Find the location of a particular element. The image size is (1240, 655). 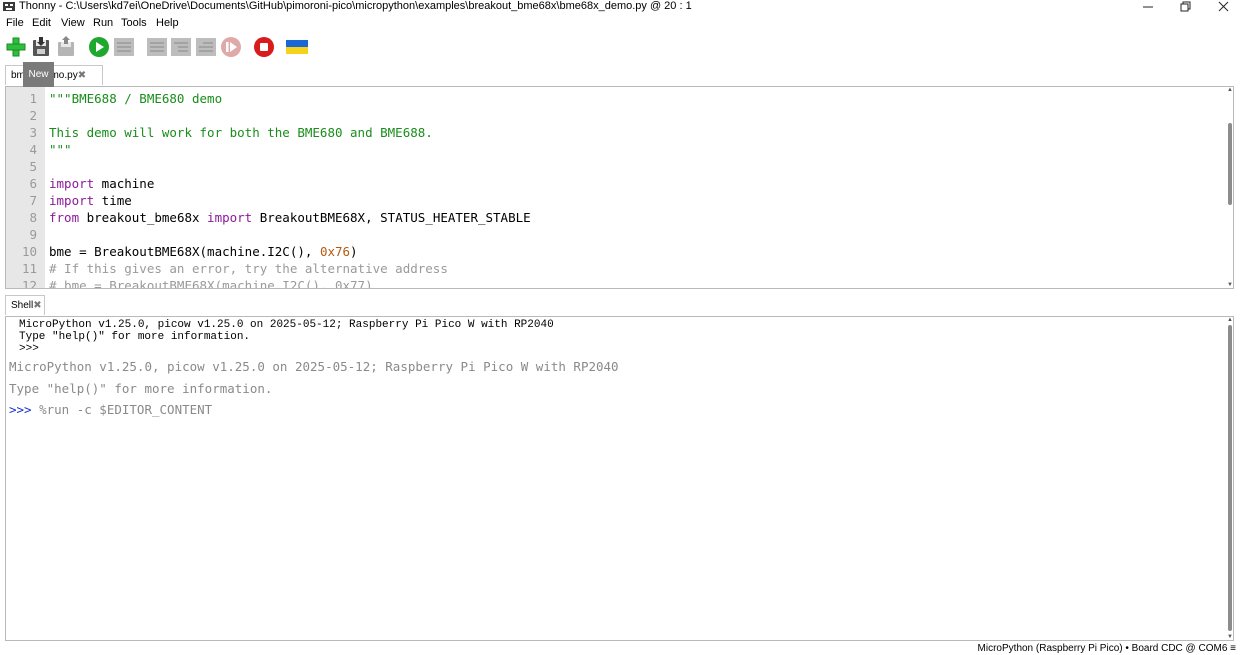

line-number: 6 is located at coordinates (33, 183).